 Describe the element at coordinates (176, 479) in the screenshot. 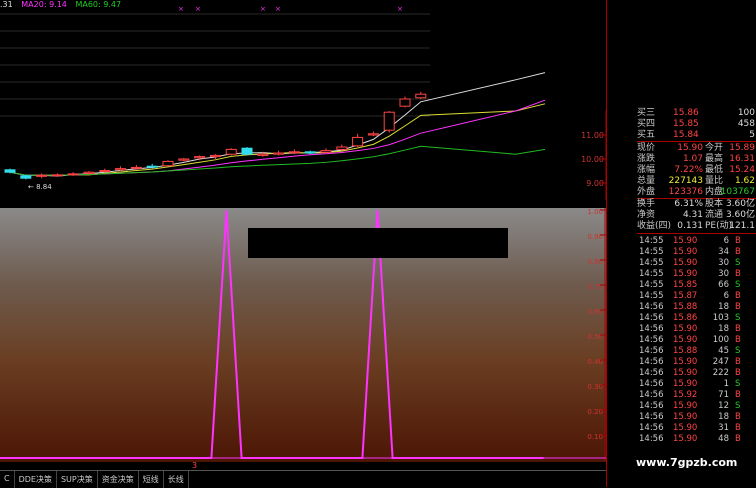

I see `tab-5: 长线` at that location.